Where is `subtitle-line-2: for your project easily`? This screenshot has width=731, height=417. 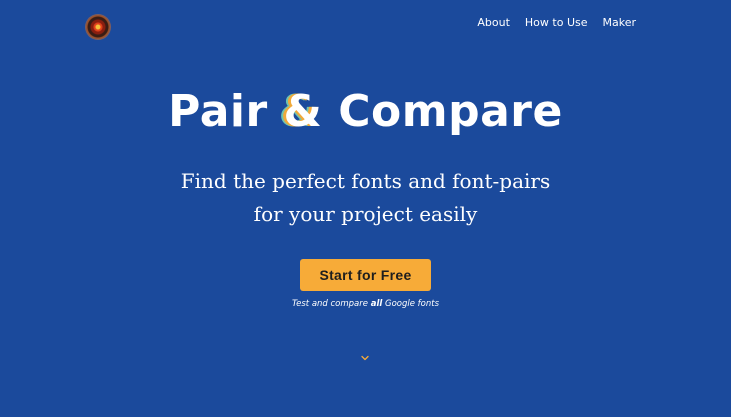
subtitle-line-2: for your project easily is located at coordinates (365, 214).